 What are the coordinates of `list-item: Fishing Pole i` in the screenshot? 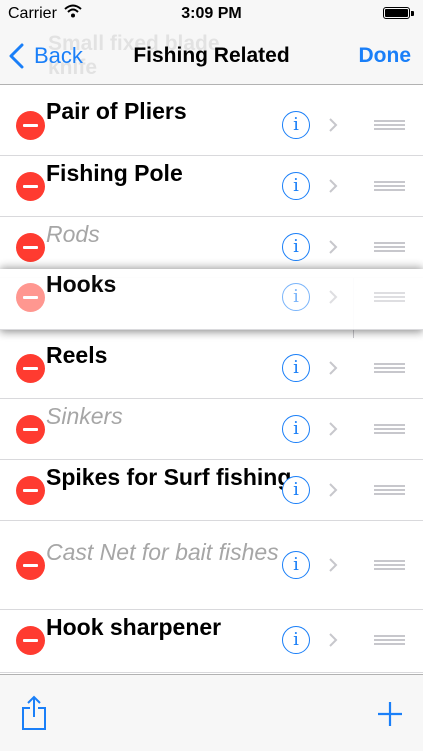 It's located at (211, 186).